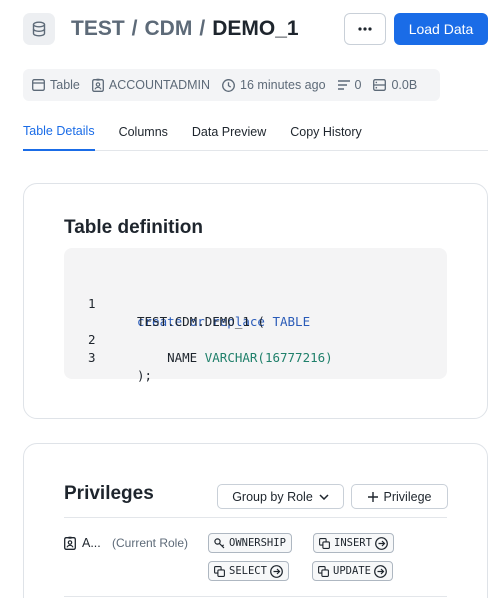 This screenshot has width=495, height=598. Describe the element at coordinates (255, 28) in the screenshot. I see `page-title: DEMO_1` at that location.